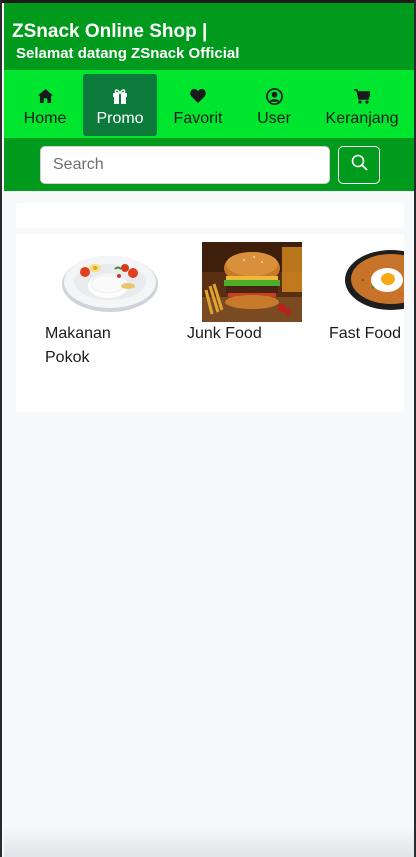 The width and height of the screenshot is (416, 857). Describe the element at coordinates (274, 96) in the screenshot. I see `user-circle-icon` at that location.